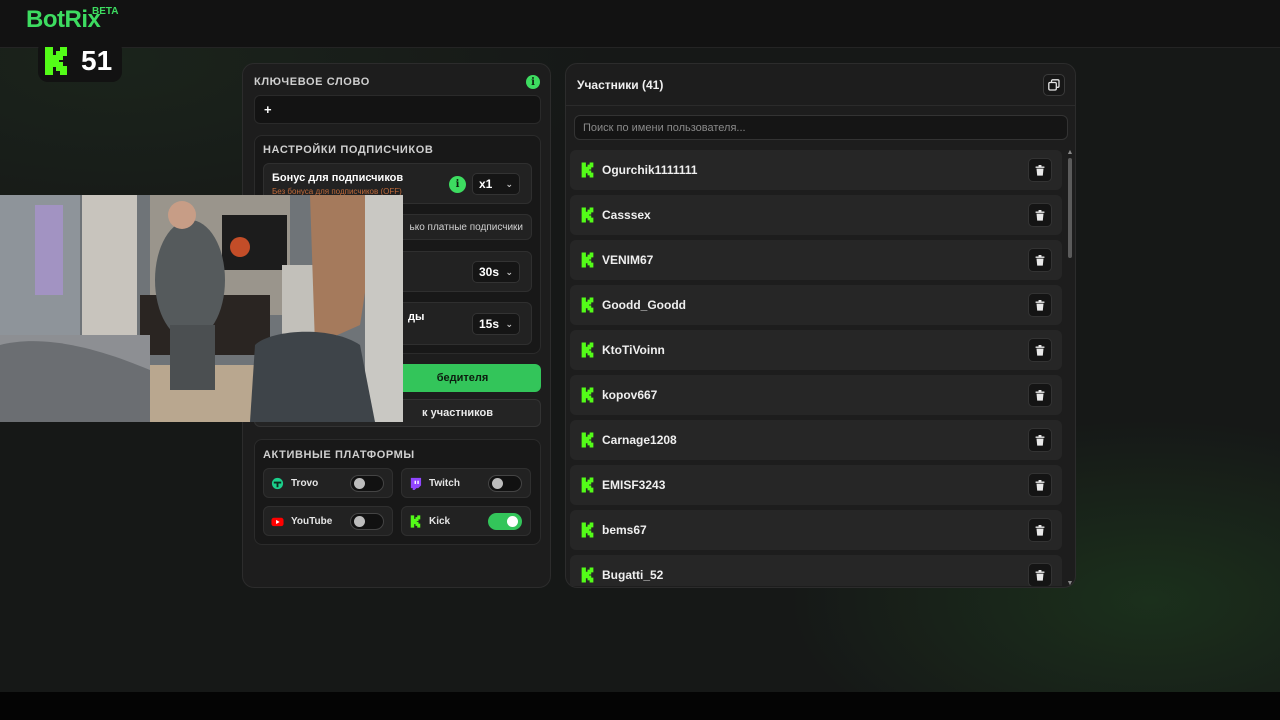 This screenshot has width=1280, height=720. What do you see at coordinates (1070, 368) in the screenshot?
I see `list-scrollbar: ▲ ▼` at bounding box center [1070, 368].